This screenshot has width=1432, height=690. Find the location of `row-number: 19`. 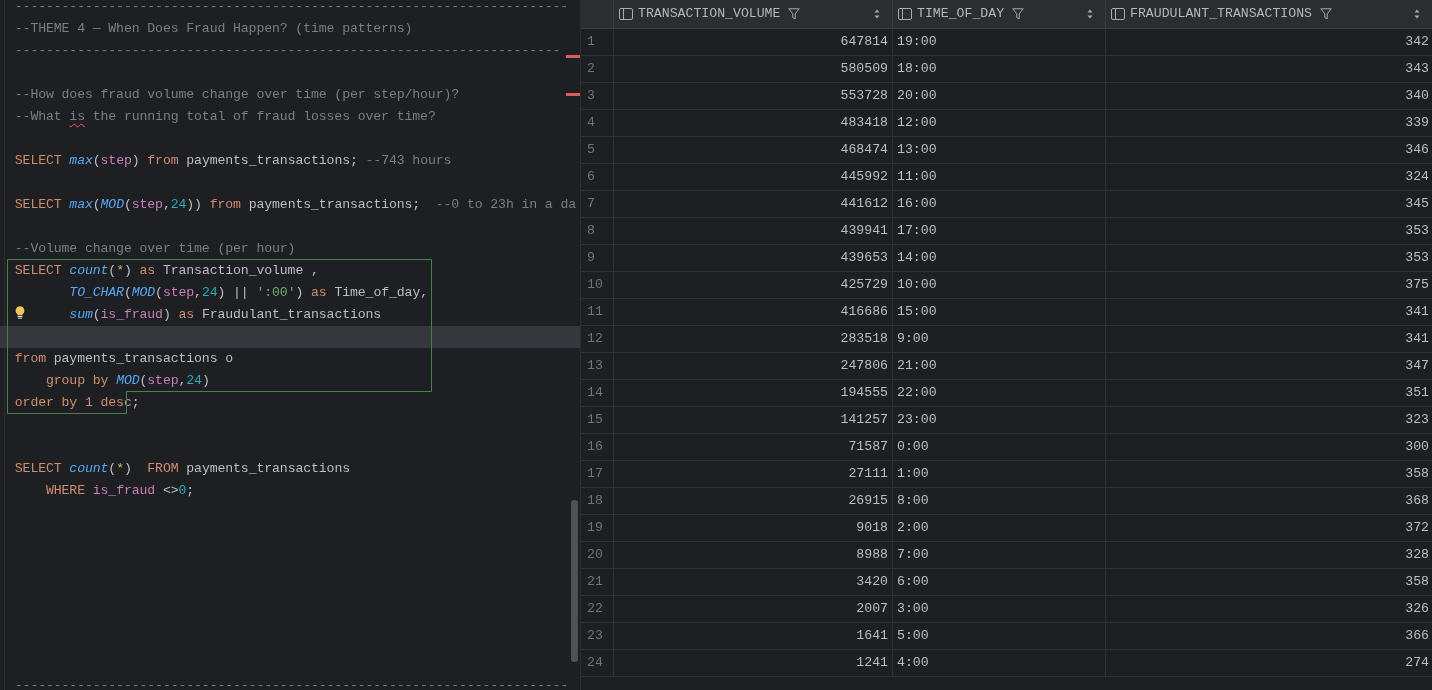

row-number: 19 is located at coordinates (597, 528).